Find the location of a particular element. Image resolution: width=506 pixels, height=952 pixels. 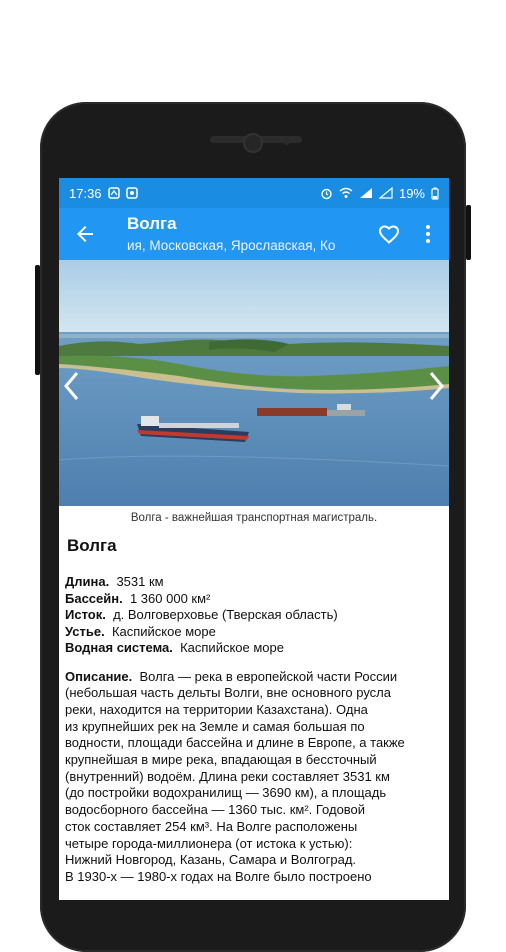

fact-value: 3531 км is located at coordinates (140, 581).